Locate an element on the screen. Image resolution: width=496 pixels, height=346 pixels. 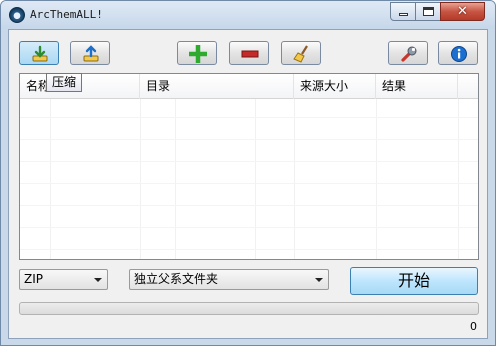
compress-button is located at coordinates (39, 53).